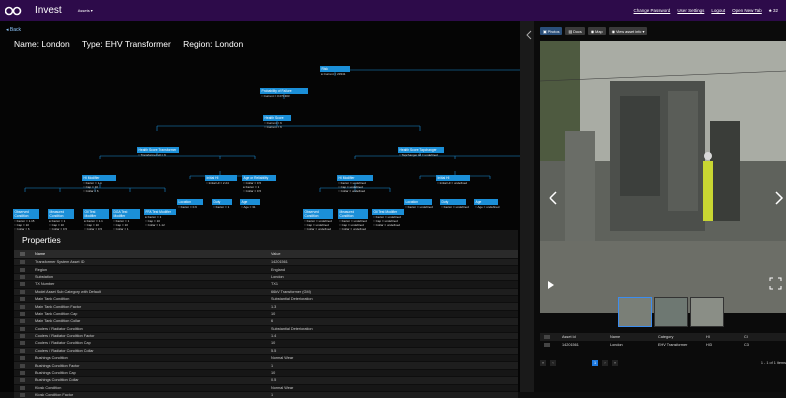 The image size is (786, 398). Describe the element at coordinates (45, 284) in the screenshot. I see `property-name: TX Number` at that location.